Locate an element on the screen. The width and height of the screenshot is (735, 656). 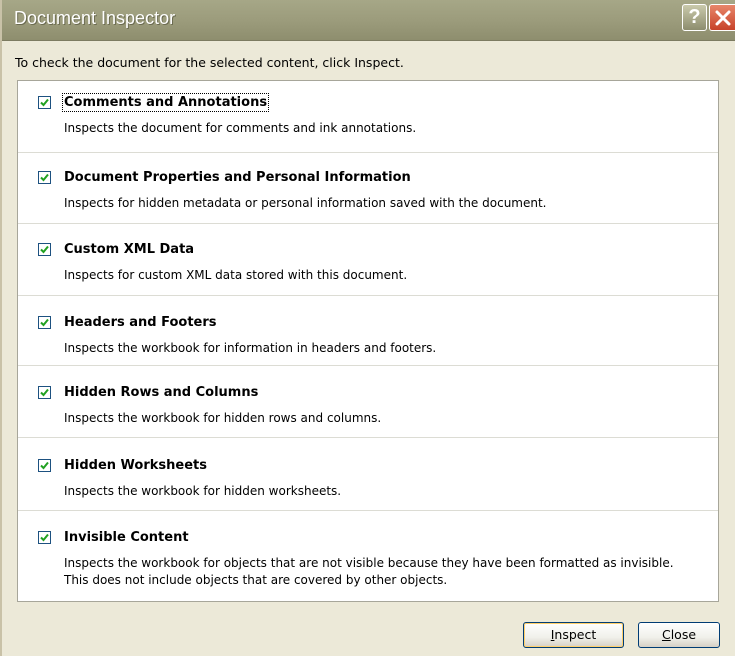
close-button: Close is located at coordinates (679, 635).